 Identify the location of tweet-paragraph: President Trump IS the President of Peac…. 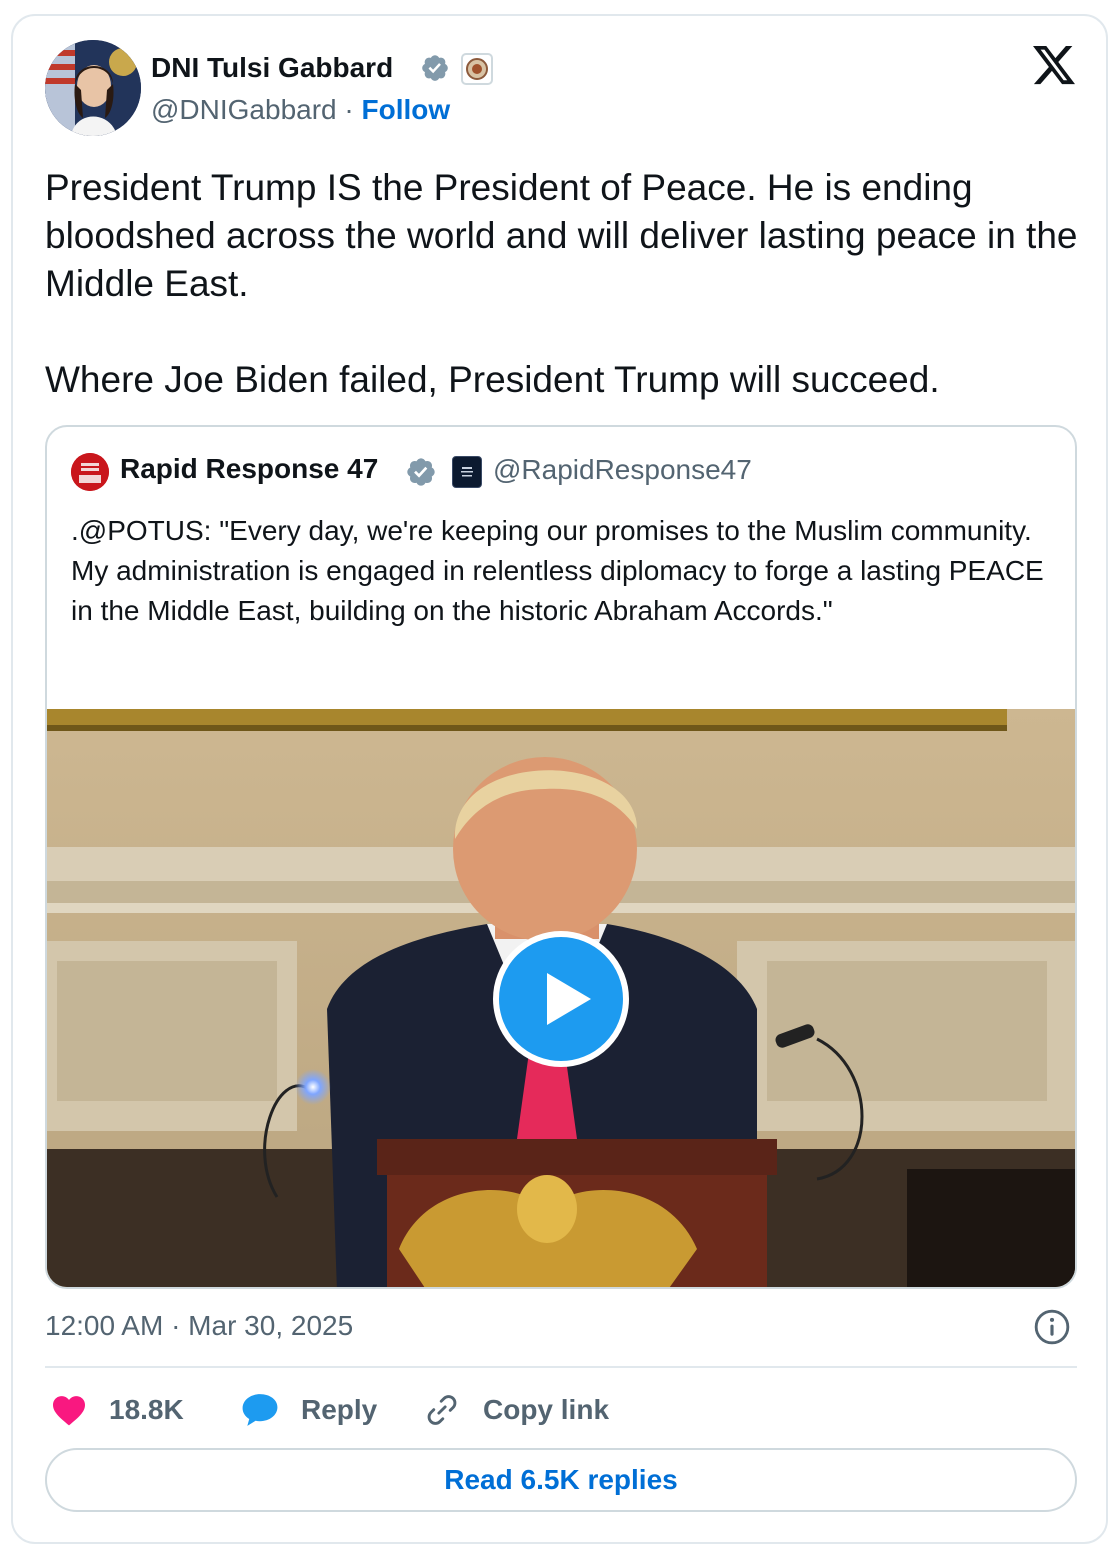
(561, 235).